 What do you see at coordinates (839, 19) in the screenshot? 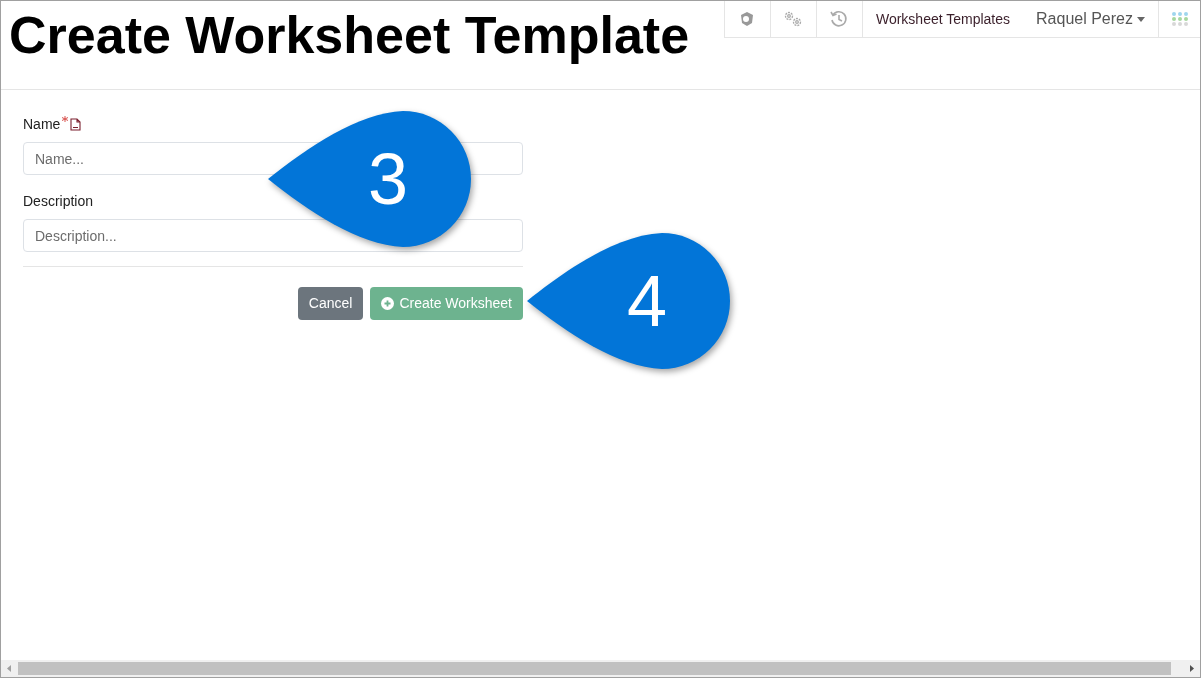
I see `history-icon` at bounding box center [839, 19].